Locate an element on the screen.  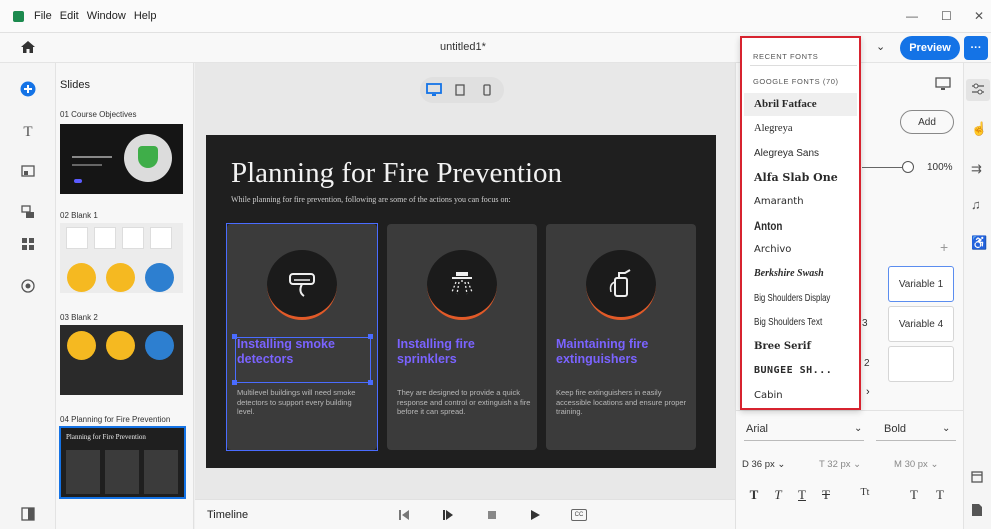
close-button: ✕ is located at coordinates (979, 16).